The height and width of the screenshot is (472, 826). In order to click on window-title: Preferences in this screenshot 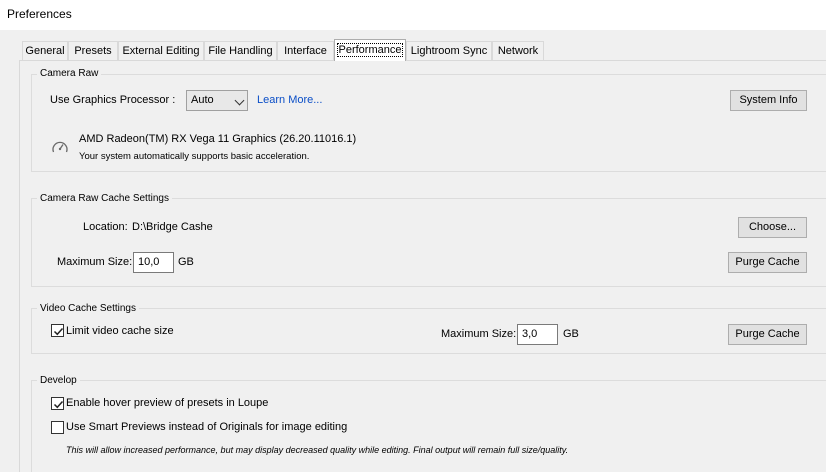, I will do `click(39, 14)`.